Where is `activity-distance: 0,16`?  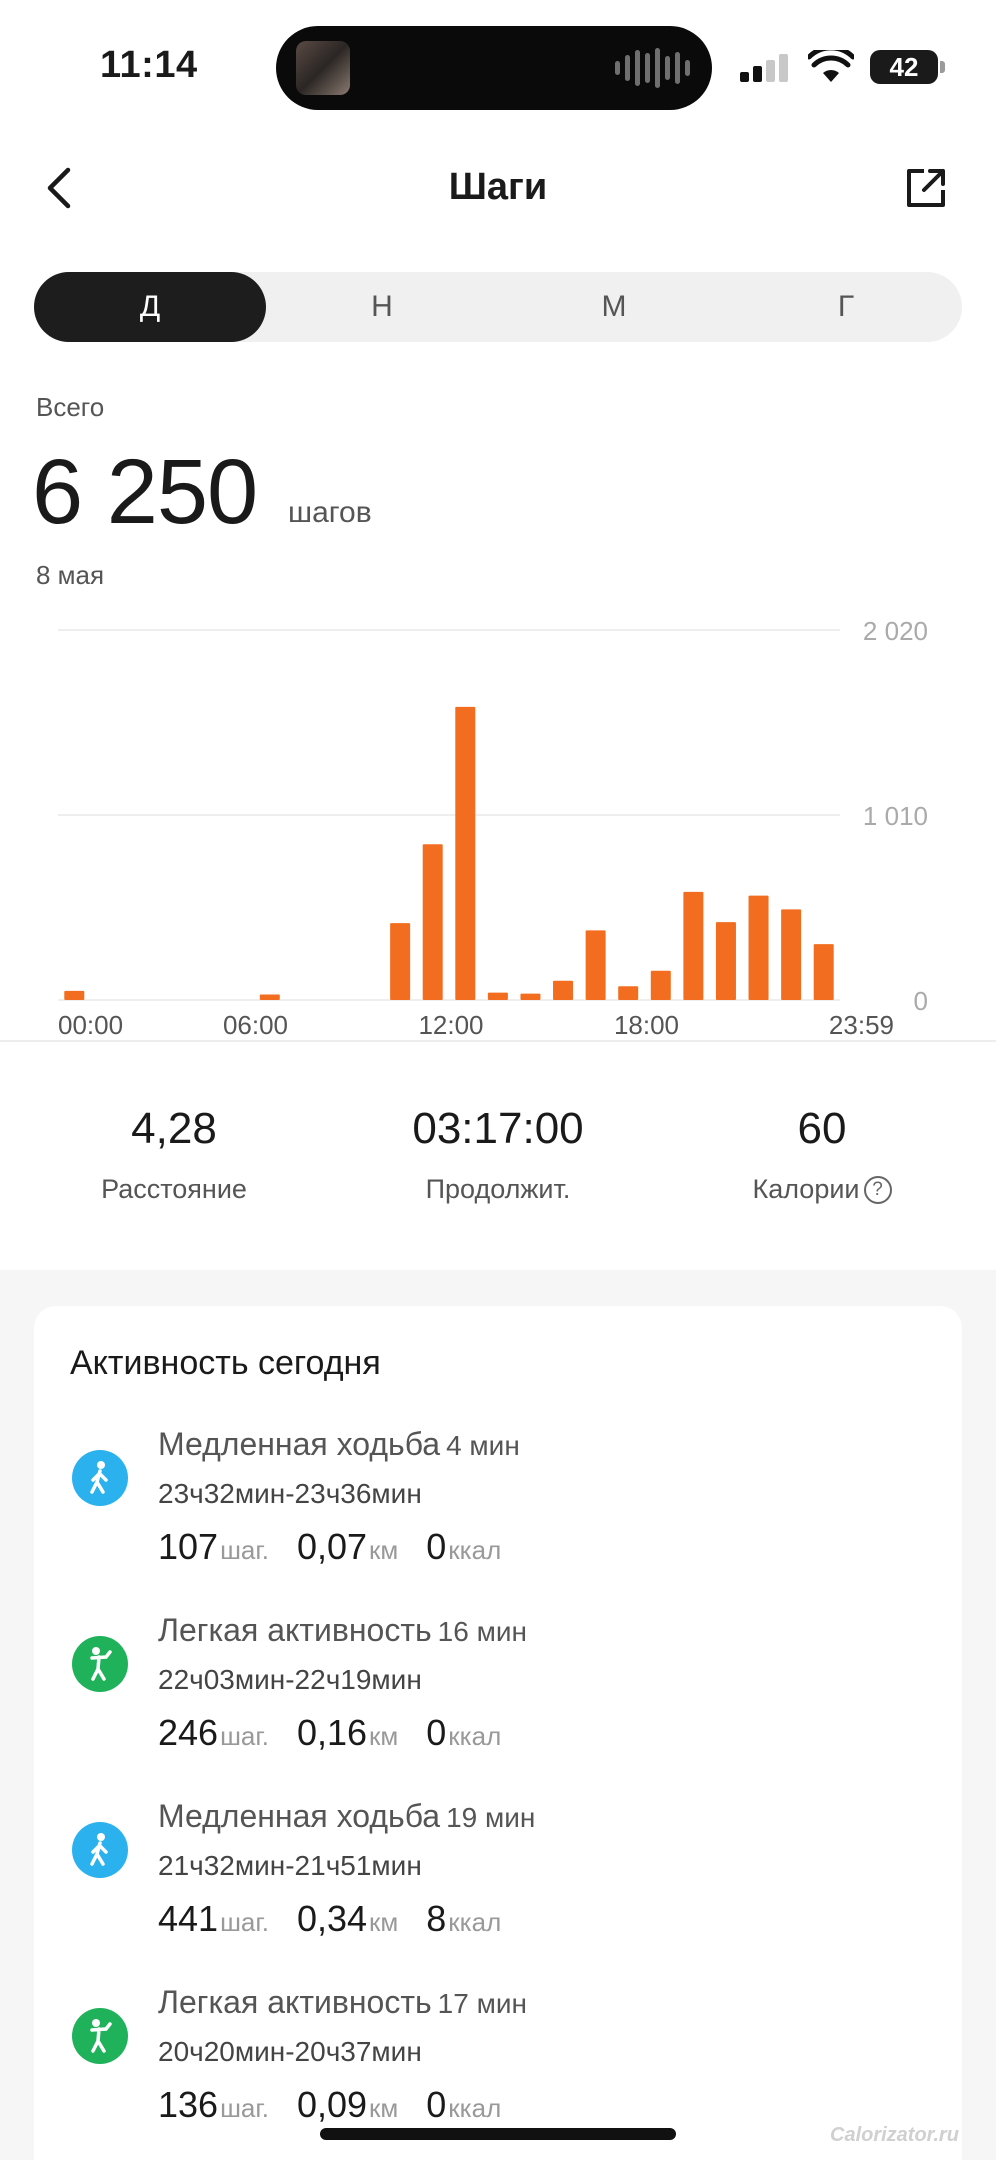 activity-distance: 0,16 is located at coordinates (332, 1732).